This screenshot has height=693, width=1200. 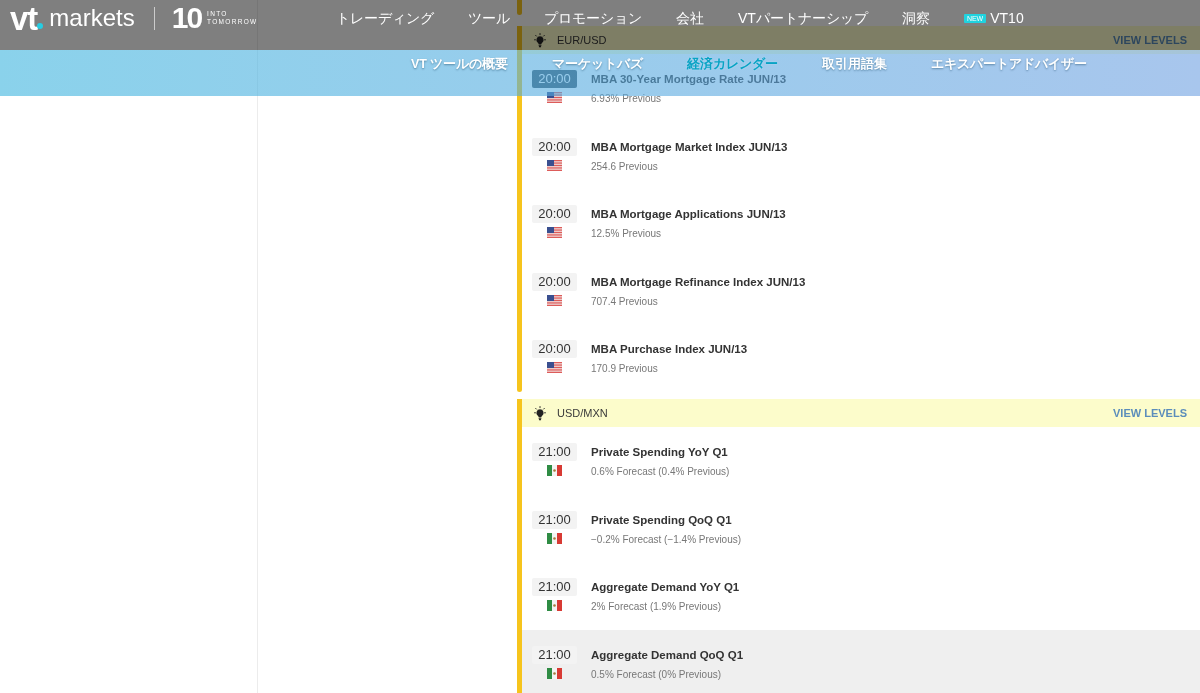 I want to click on event-title: MBA Mortgage Market Index JUN/13, so click(x=689, y=147).